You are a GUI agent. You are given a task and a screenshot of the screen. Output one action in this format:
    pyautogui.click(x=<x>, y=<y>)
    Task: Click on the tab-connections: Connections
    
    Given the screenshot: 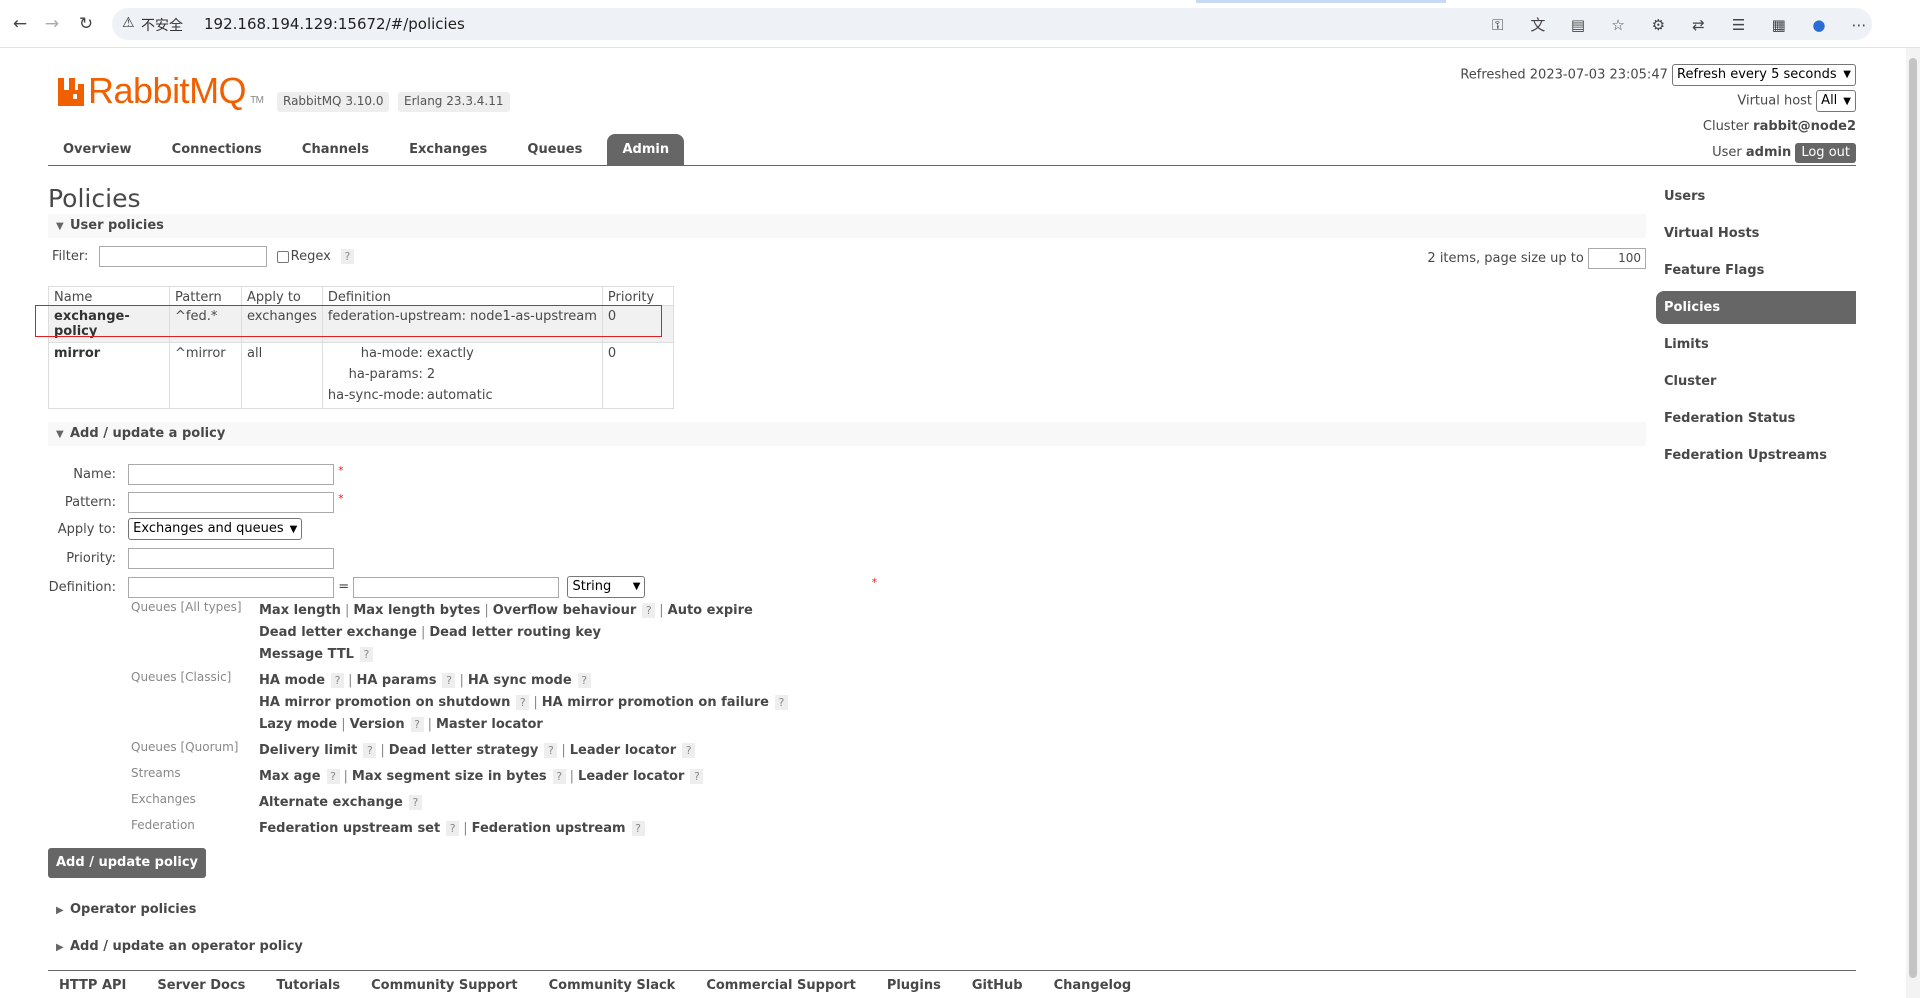 What is the action you would take?
    pyautogui.click(x=217, y=150)
    